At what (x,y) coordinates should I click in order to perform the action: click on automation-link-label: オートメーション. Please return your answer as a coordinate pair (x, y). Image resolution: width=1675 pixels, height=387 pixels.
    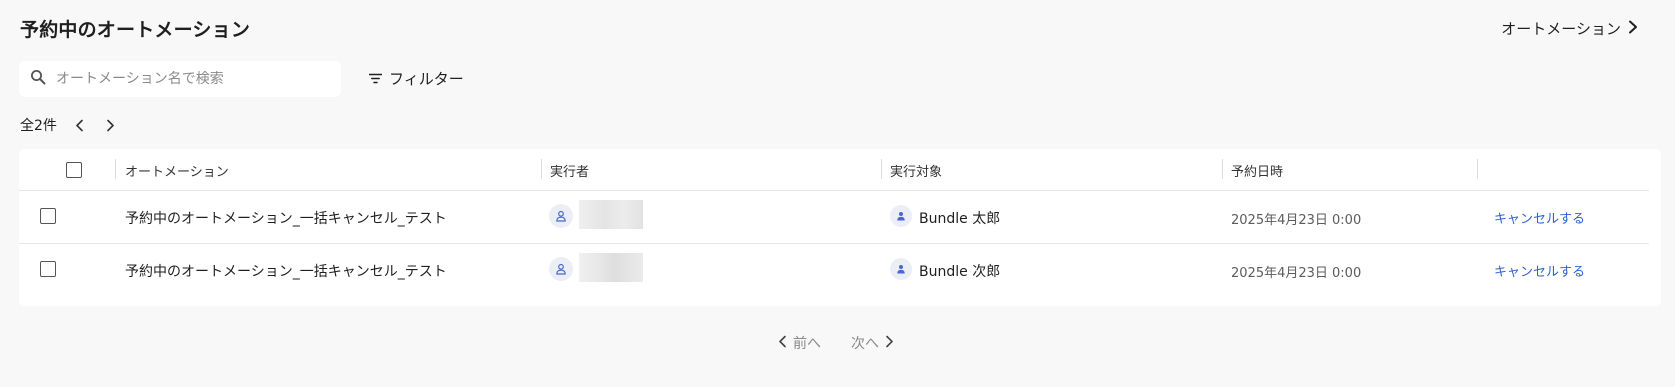
    Looking at the image, I should click on (1561, 29).